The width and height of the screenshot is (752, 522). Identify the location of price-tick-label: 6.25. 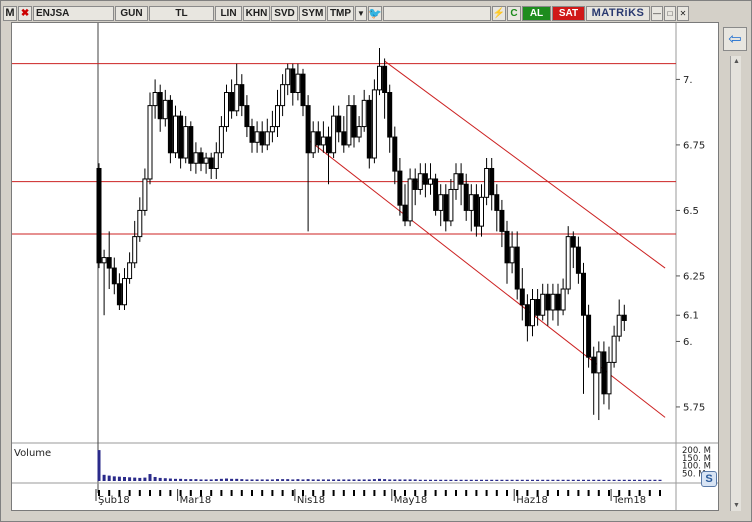
(694, 276).